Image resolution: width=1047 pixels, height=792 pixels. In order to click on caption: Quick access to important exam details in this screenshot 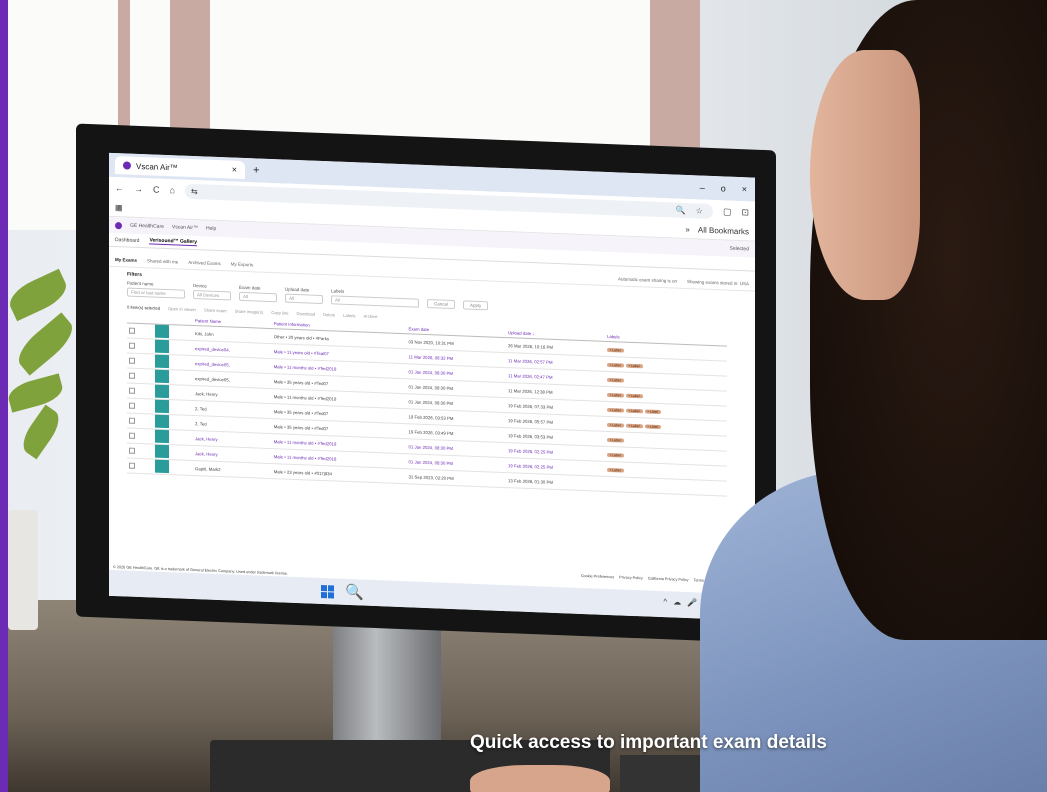, I will do `click(648, 742)`.